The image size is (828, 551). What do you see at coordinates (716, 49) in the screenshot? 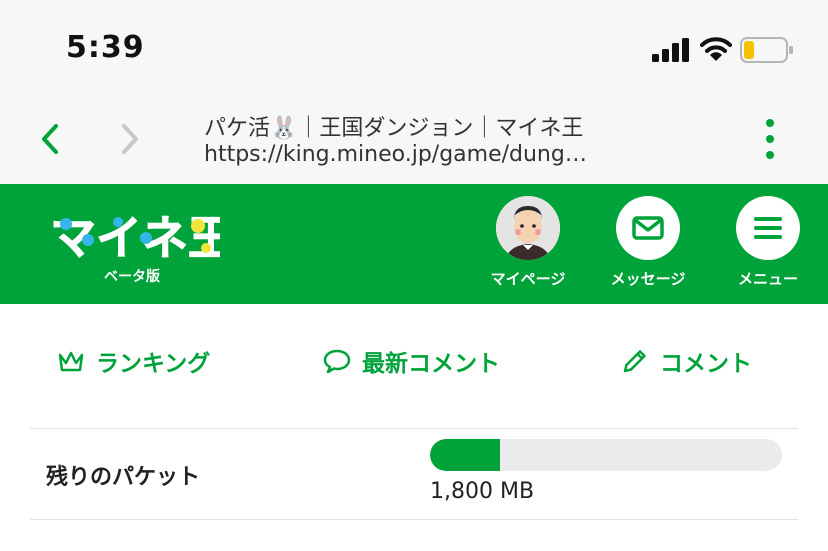
I see `wifi-icon` at bounding box center [716, 49].